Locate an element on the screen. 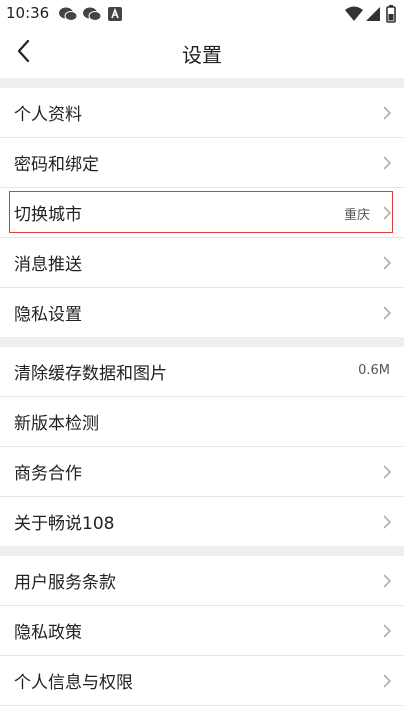 Image resolution: width=404 pixels, height=720 pixels. settings-item-clear-cache: 清除缓存数据和图片 0.6M is located at coordinates (202, 372).